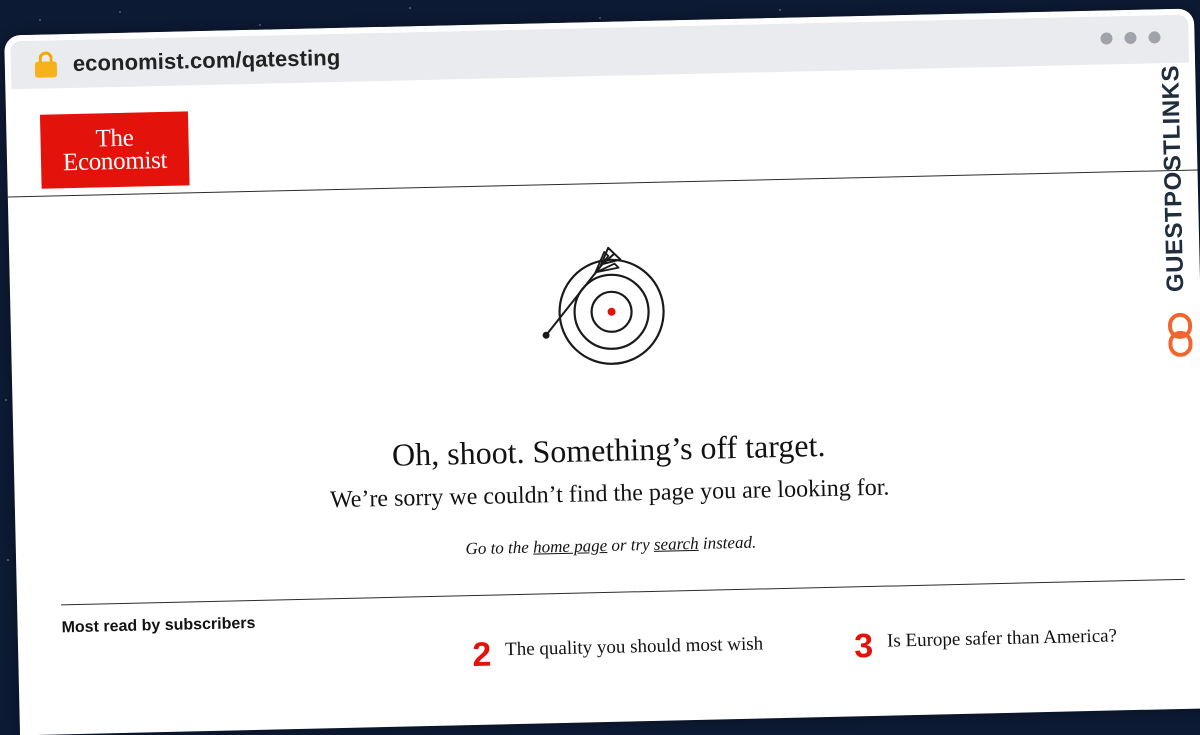 The image size is (1200, 735). What do you see at coordinates (676, 544) in the screenshot?
I see `search-link: search` at bounding box center [676, 544].